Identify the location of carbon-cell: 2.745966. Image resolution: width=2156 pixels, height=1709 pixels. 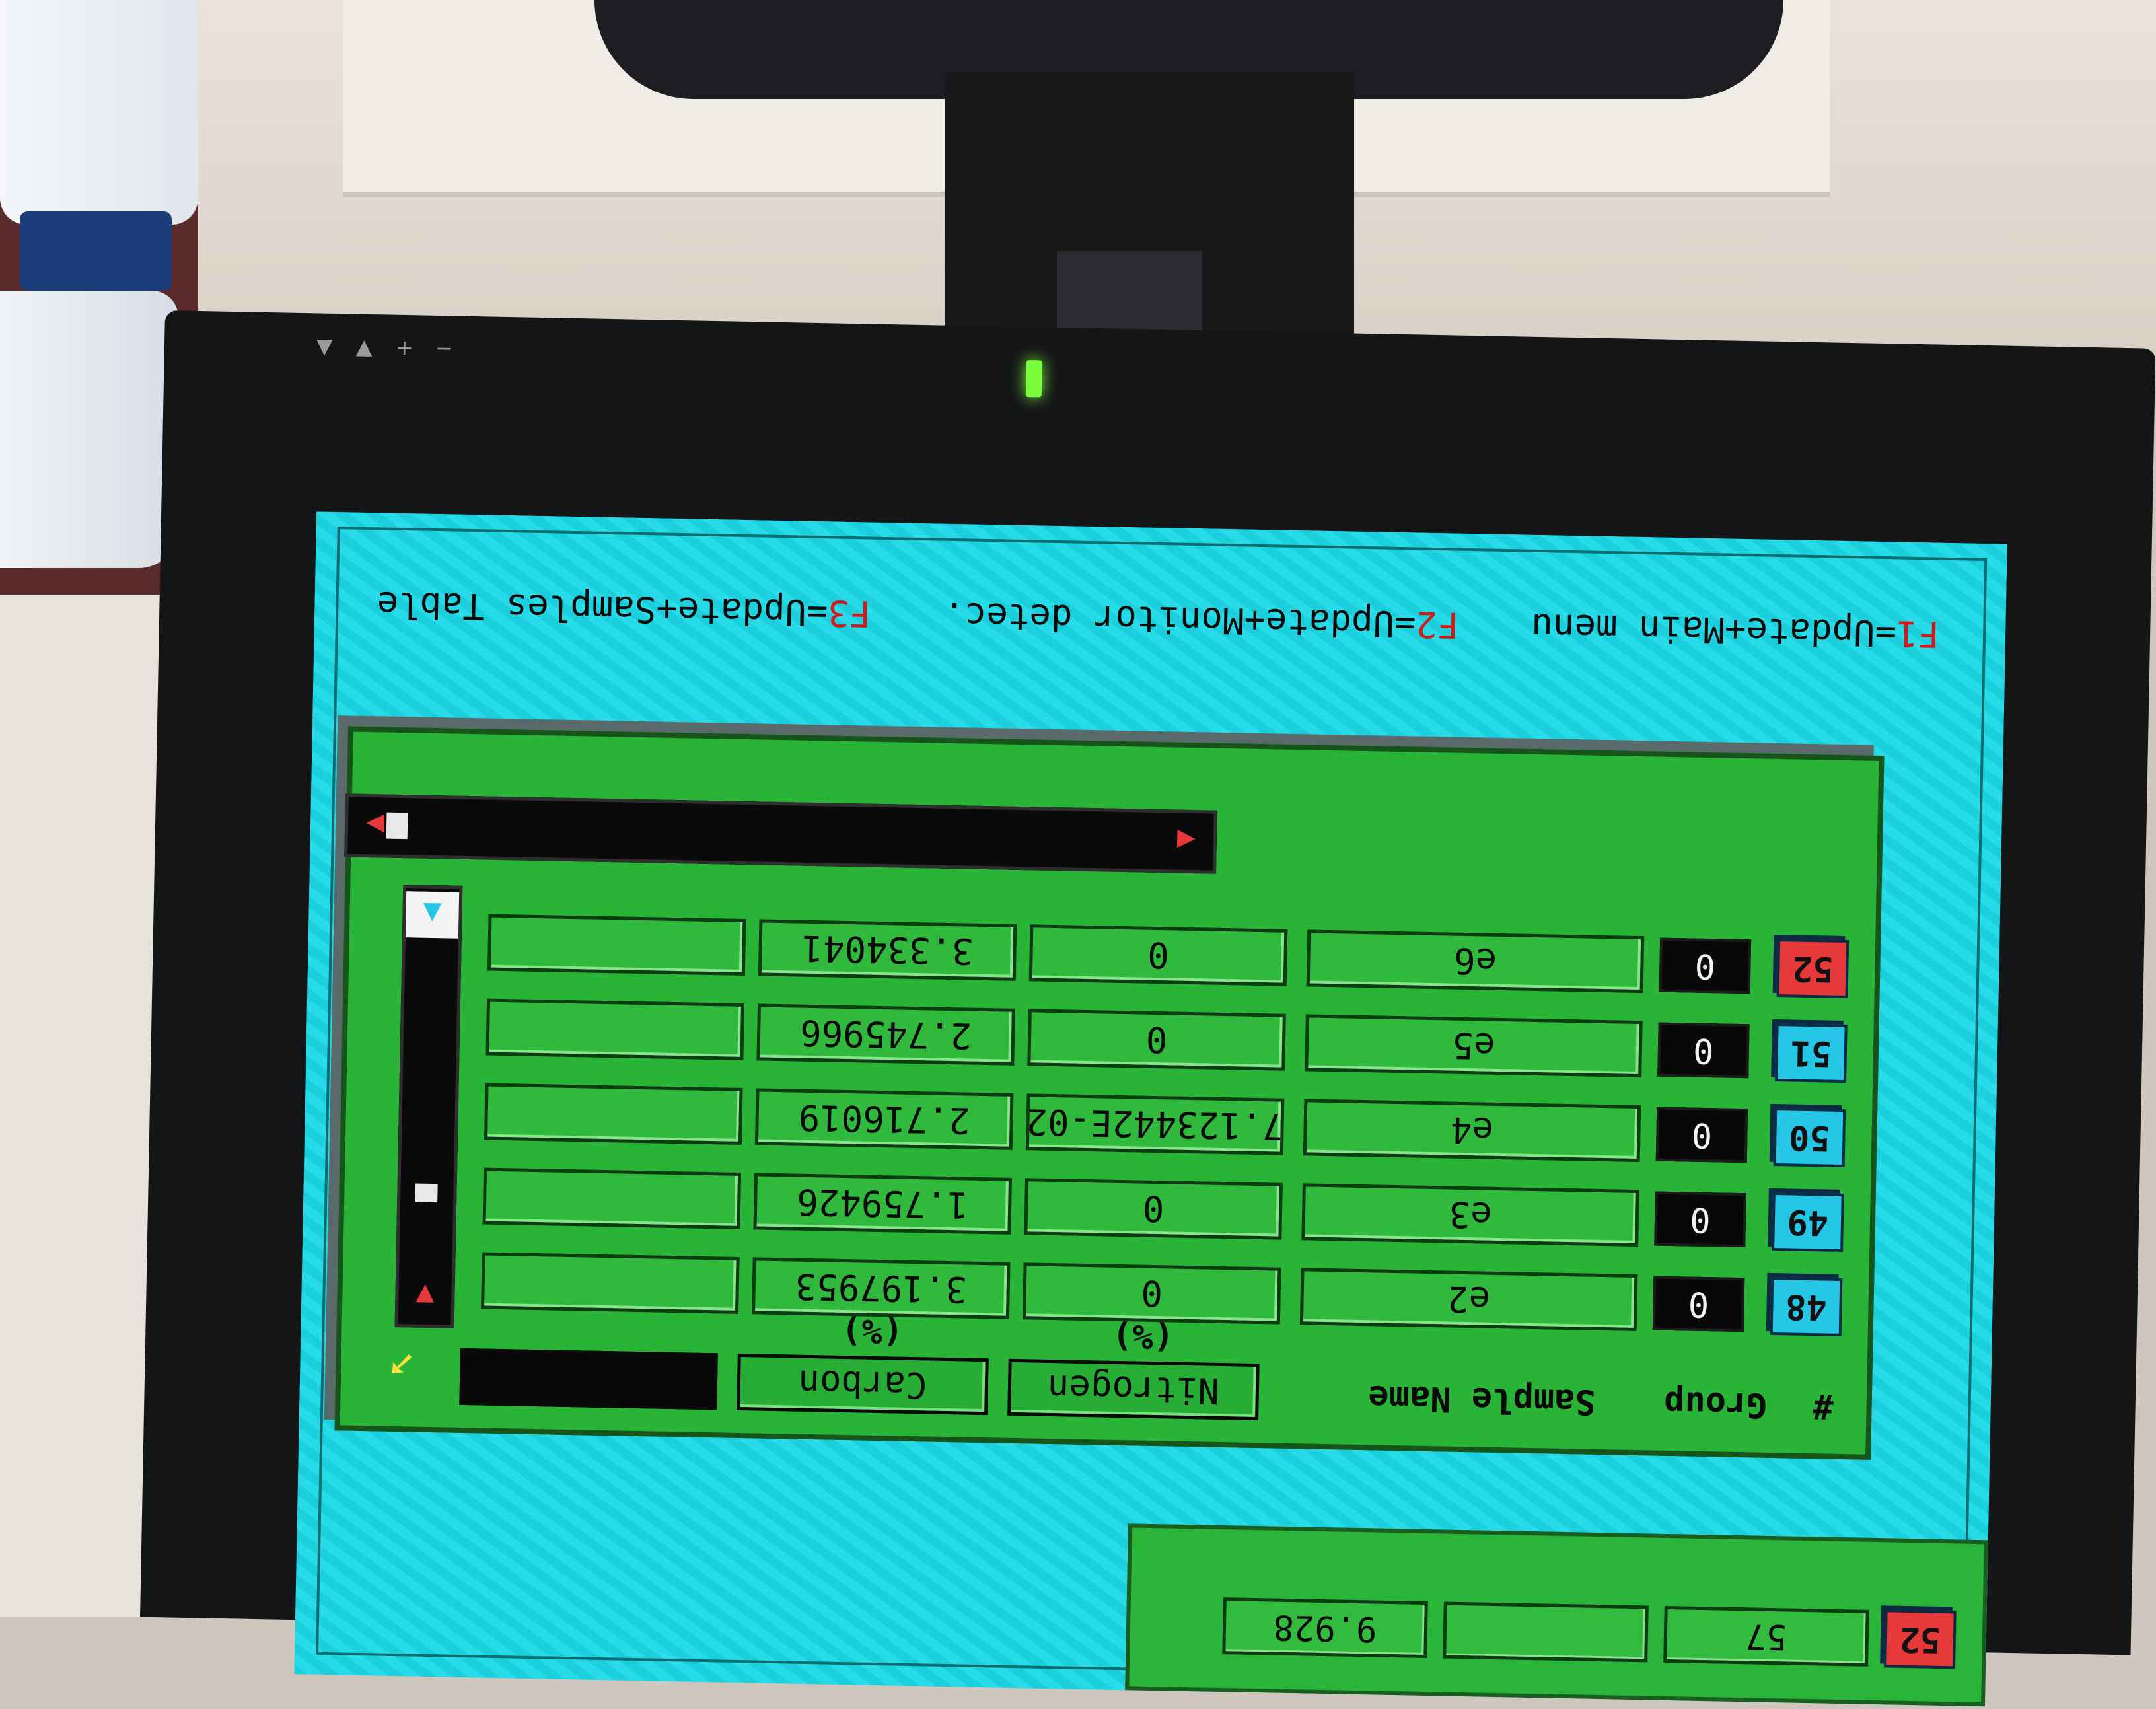
(885, 1034).